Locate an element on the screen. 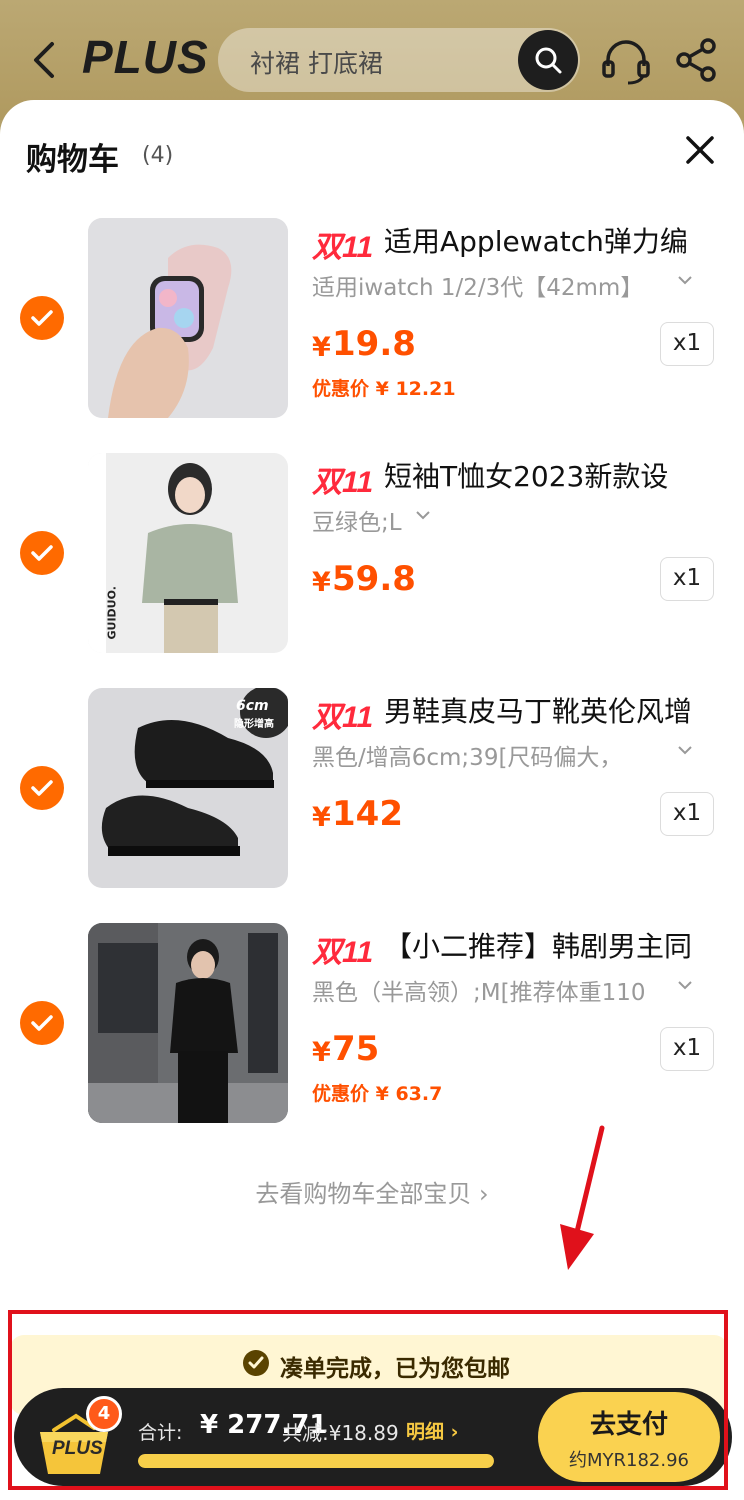 This screenshot has height=1500, width=744. annotation-highlight-box is located at coordinates (368, 1400).